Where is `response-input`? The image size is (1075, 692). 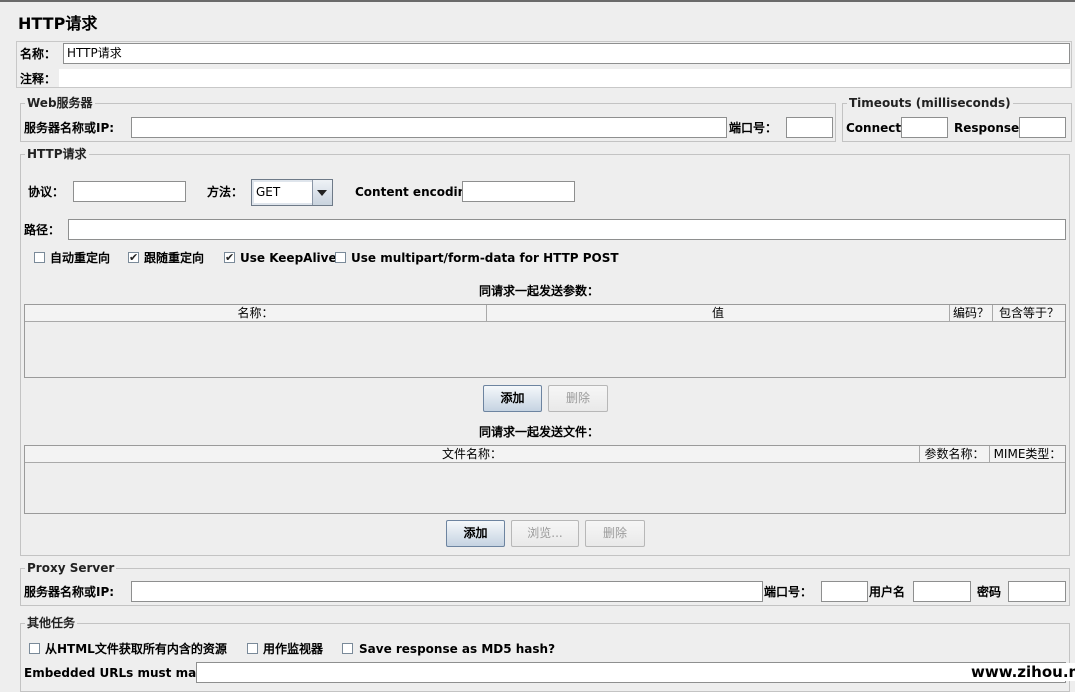
response-input is located at coordinates (1042, 127).